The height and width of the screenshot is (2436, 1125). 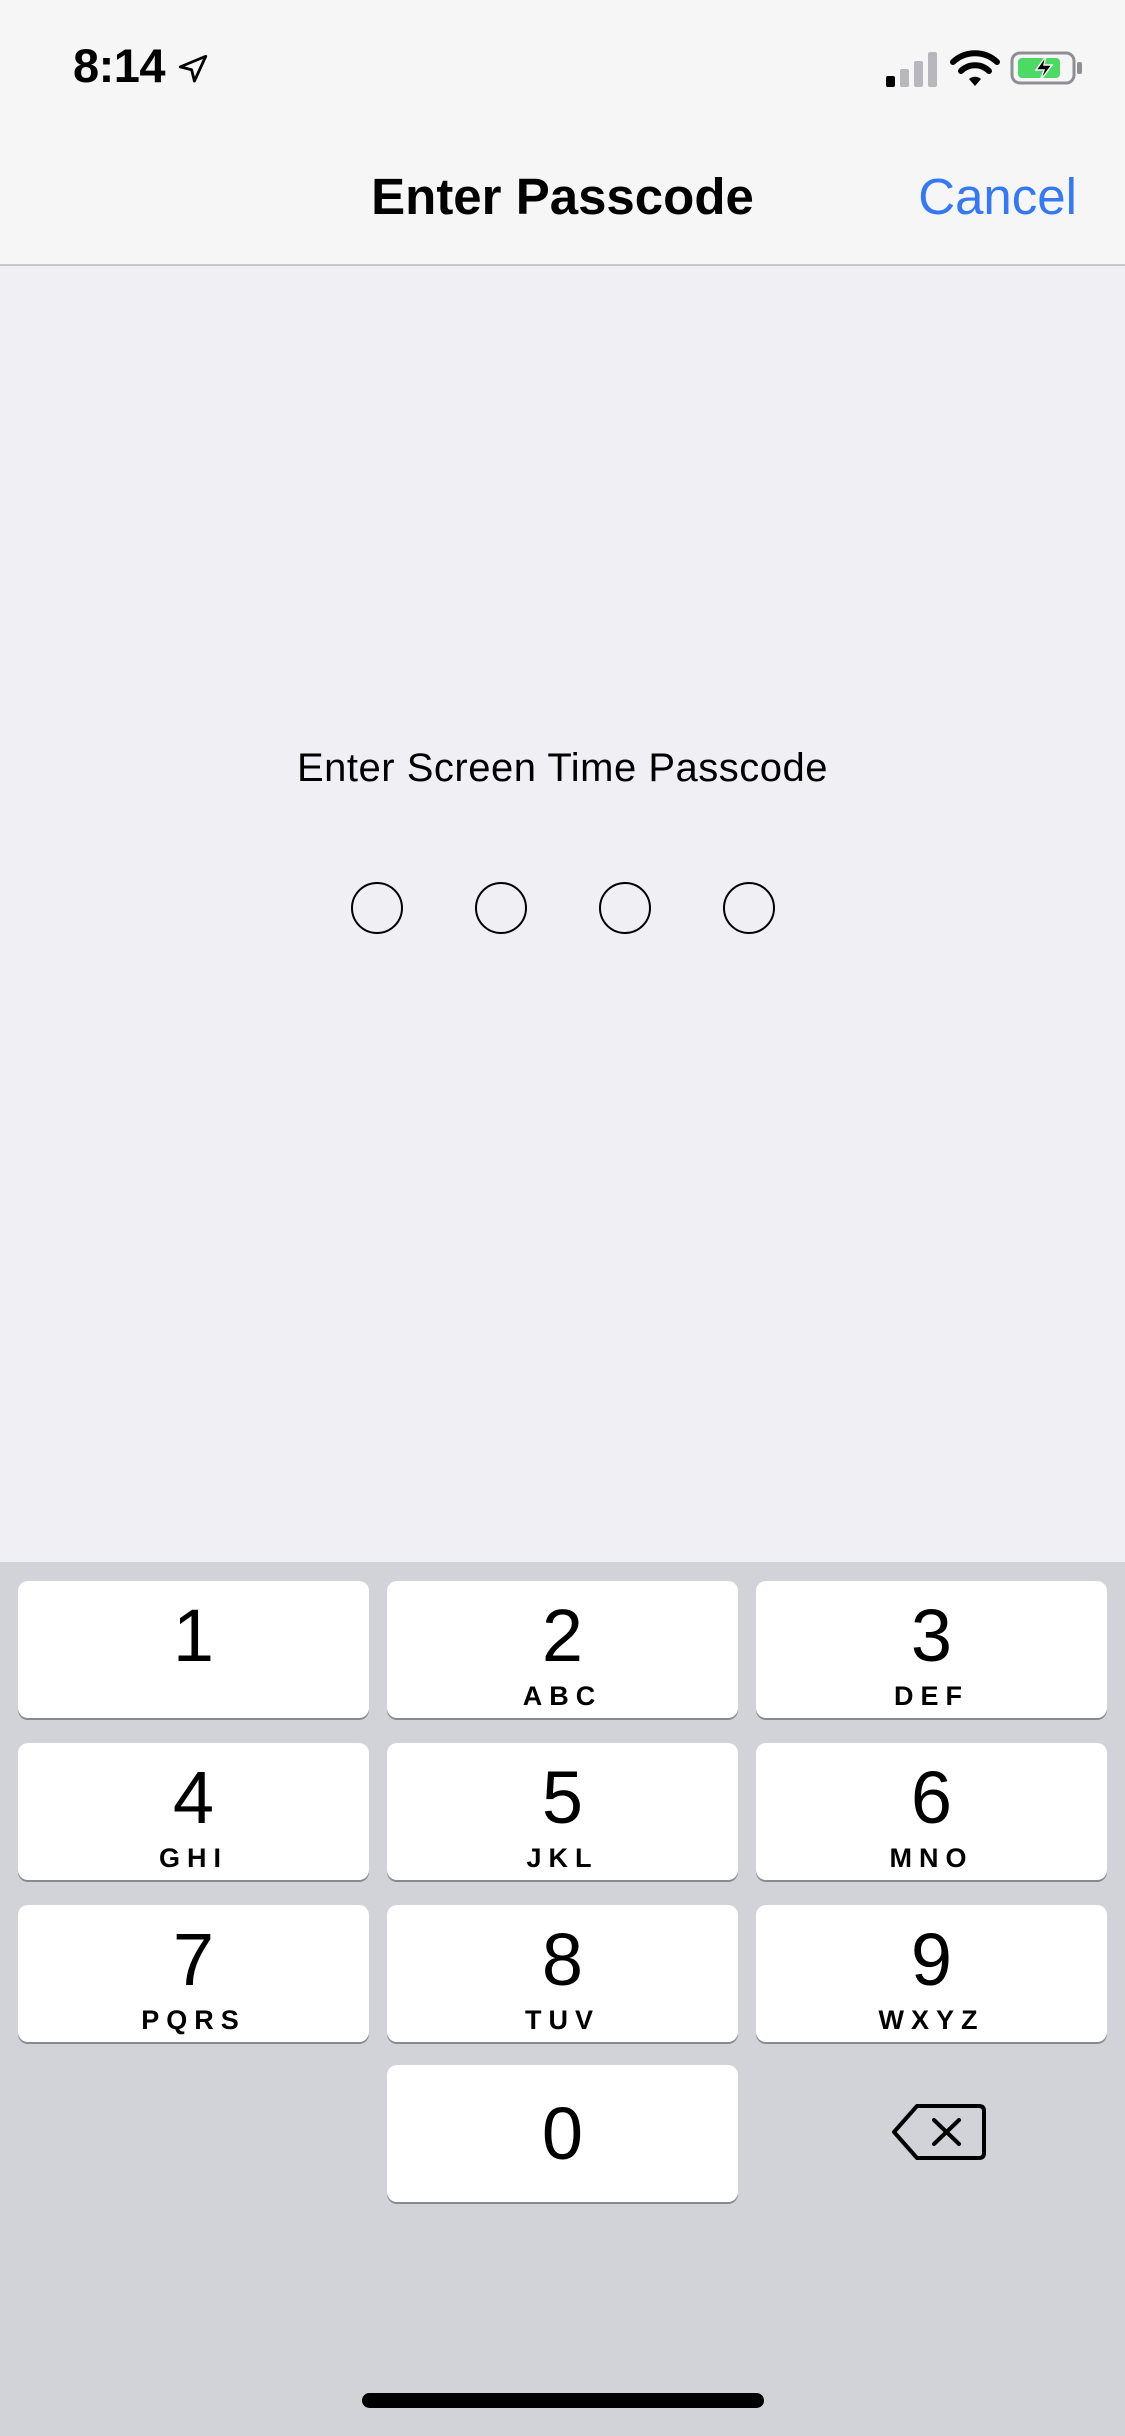 I want to click on key-3: 3 DEF, so click(x=931, y=1649).